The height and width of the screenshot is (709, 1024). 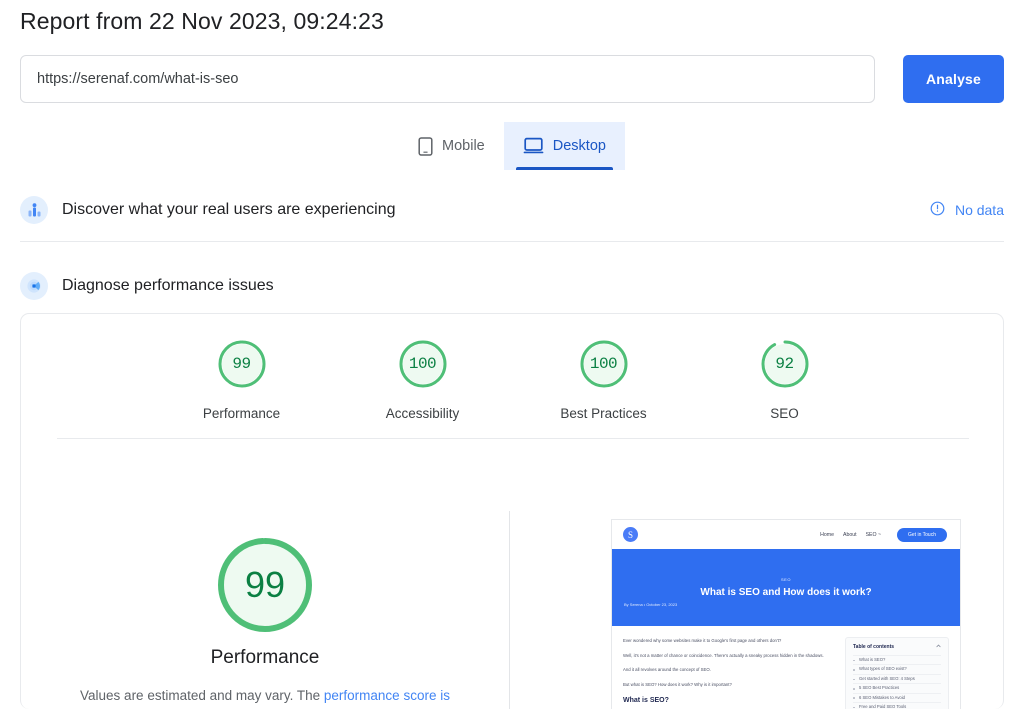 I want to click on page-title: Report from 22 Nov 2023, 09:24:23, so click(x=202, y=21).